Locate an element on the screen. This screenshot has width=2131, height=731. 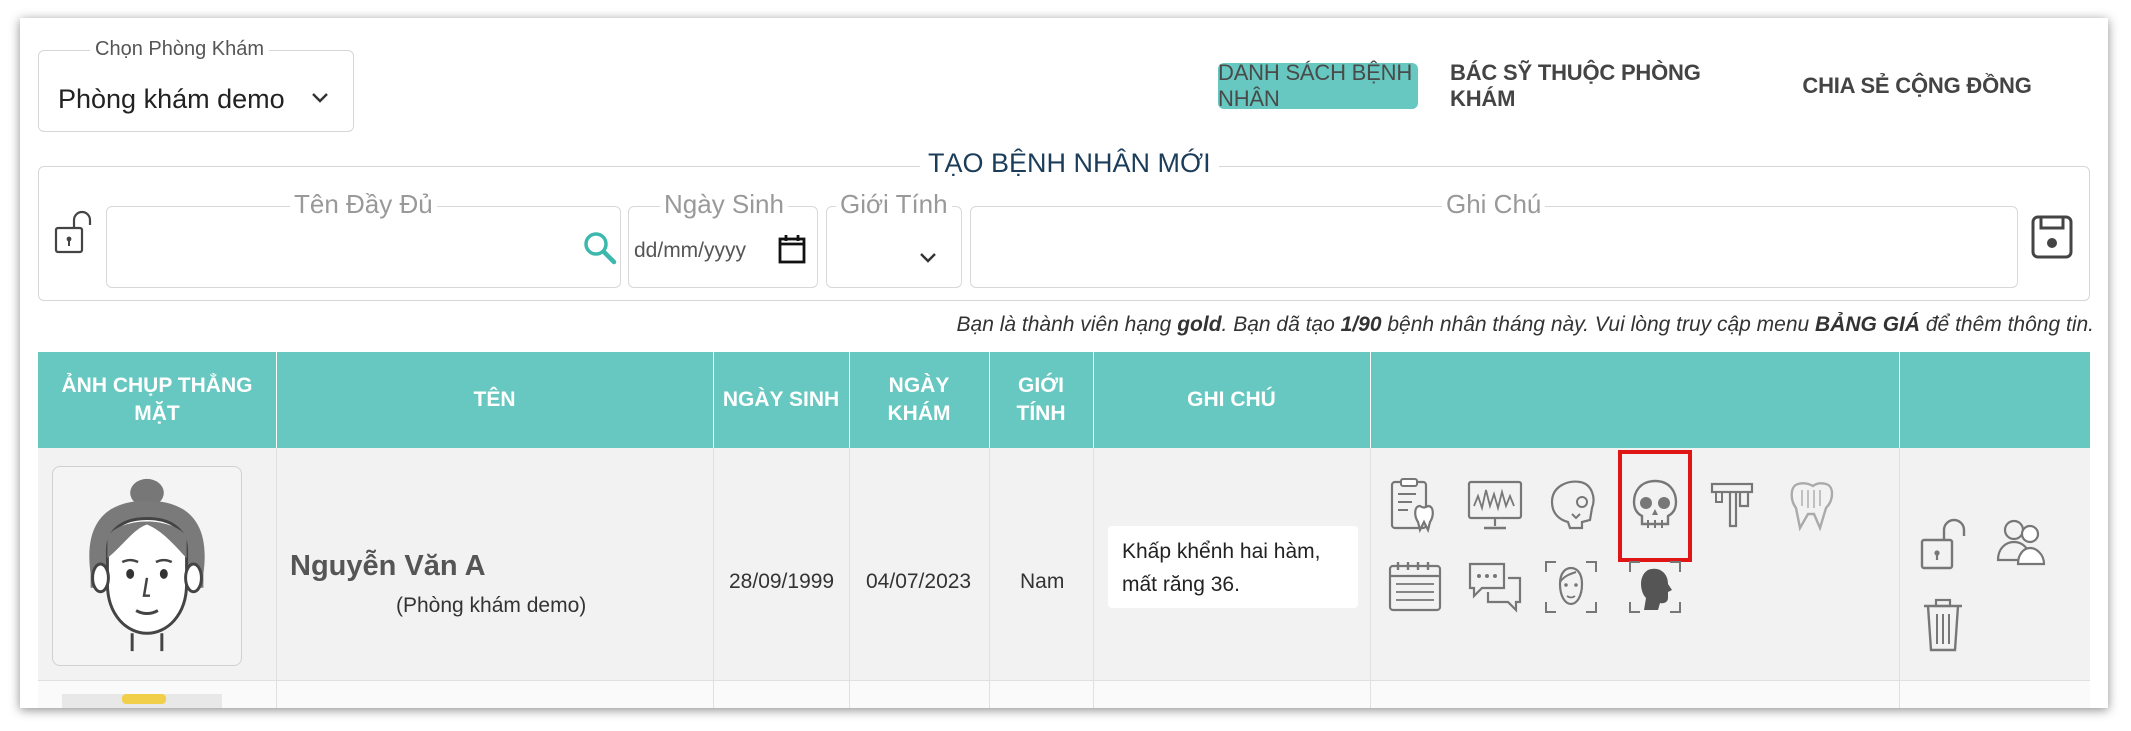
share-users-icon is located at coordinates (2021, 541).